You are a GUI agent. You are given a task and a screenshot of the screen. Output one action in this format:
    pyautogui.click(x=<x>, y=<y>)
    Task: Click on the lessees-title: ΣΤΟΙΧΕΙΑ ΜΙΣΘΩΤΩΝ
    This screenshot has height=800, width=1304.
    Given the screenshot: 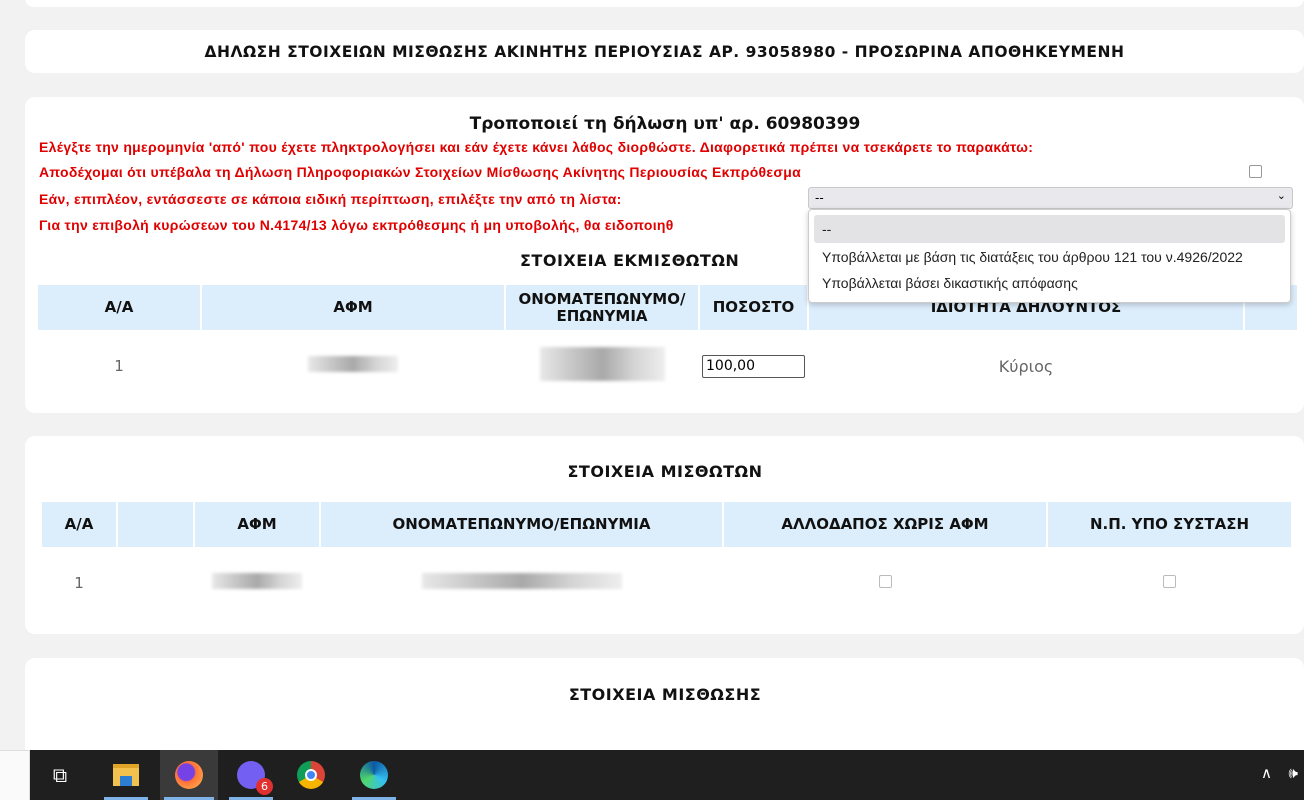 What is the action you would take?
    pyautogui.click(x=665, y=471)
    